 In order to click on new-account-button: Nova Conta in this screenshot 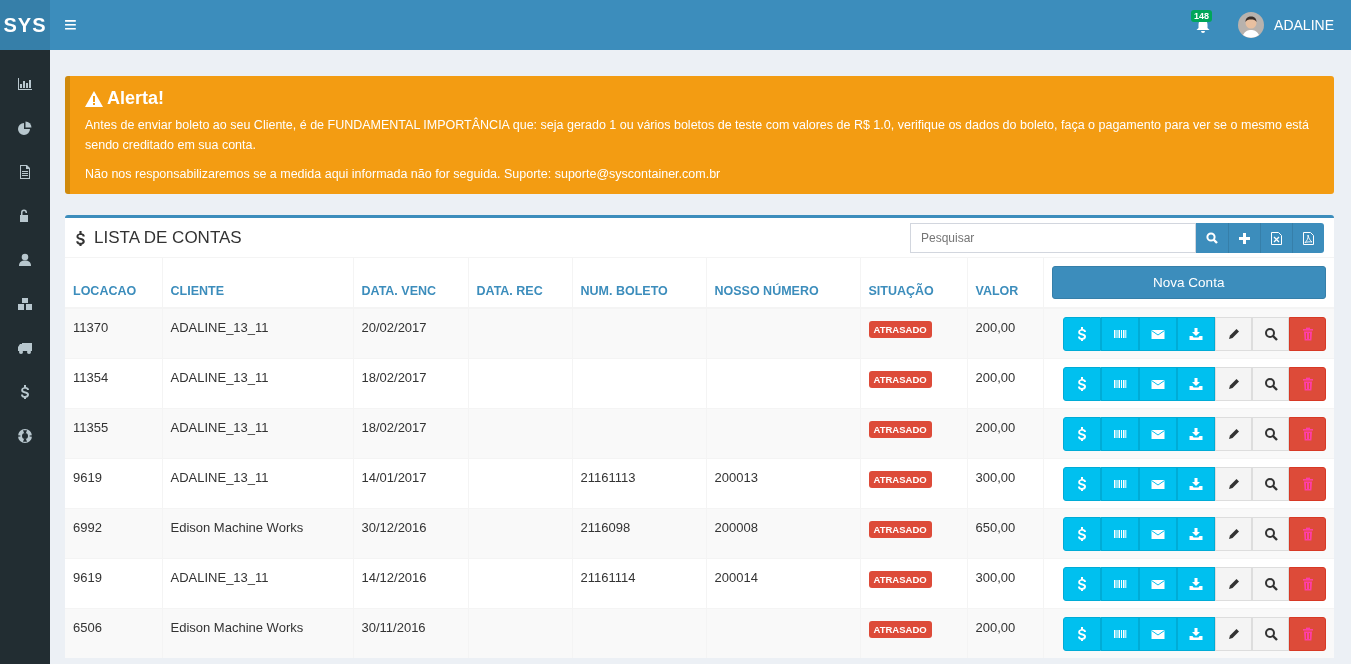, I will do `click(1188, 282)`.